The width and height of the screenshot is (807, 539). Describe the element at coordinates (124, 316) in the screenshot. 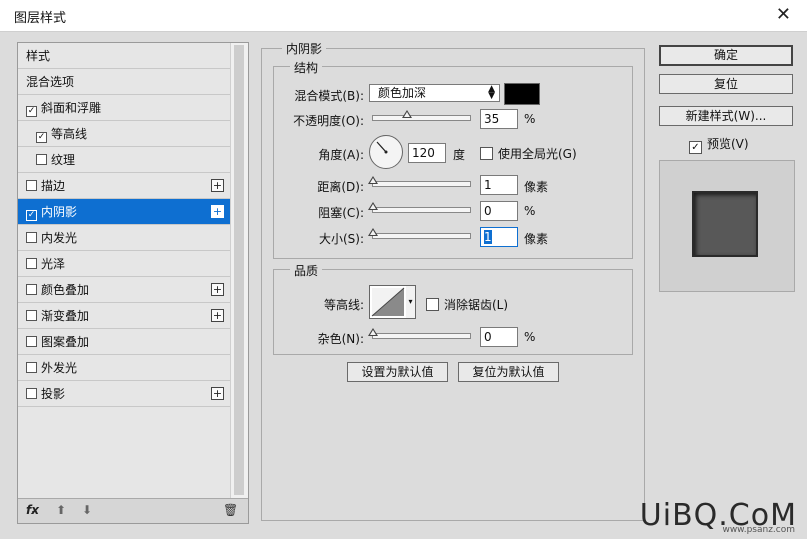

I see `style-list-item: 渐变叠加 +` at that location.